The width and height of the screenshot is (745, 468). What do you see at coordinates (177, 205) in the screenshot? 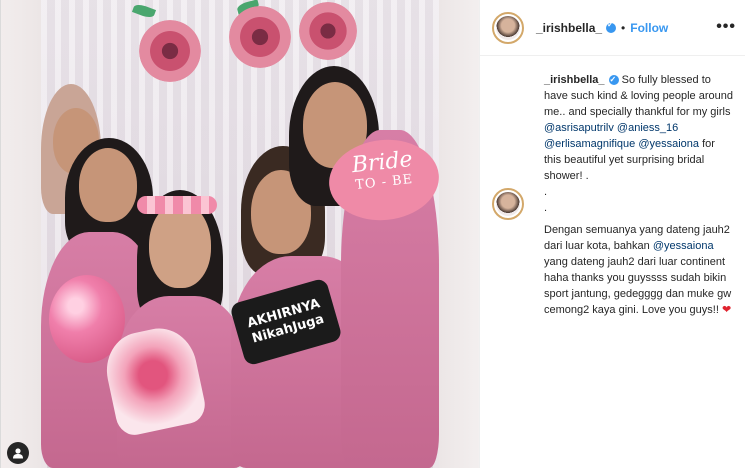
I see `flower-crown` at bounding box center [177, 205].